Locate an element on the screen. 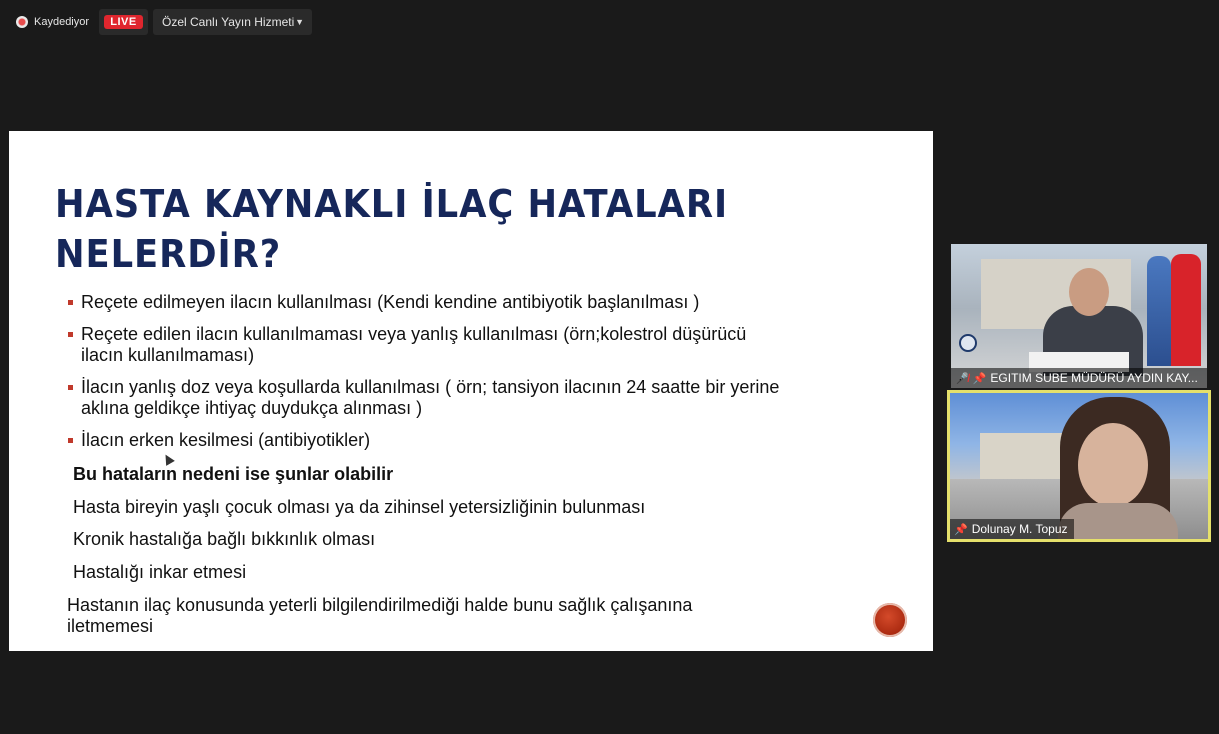 Image resolution: width=1219 pixels, height=734 pixels. turkish-flag is located at coordinates (1186, 310).